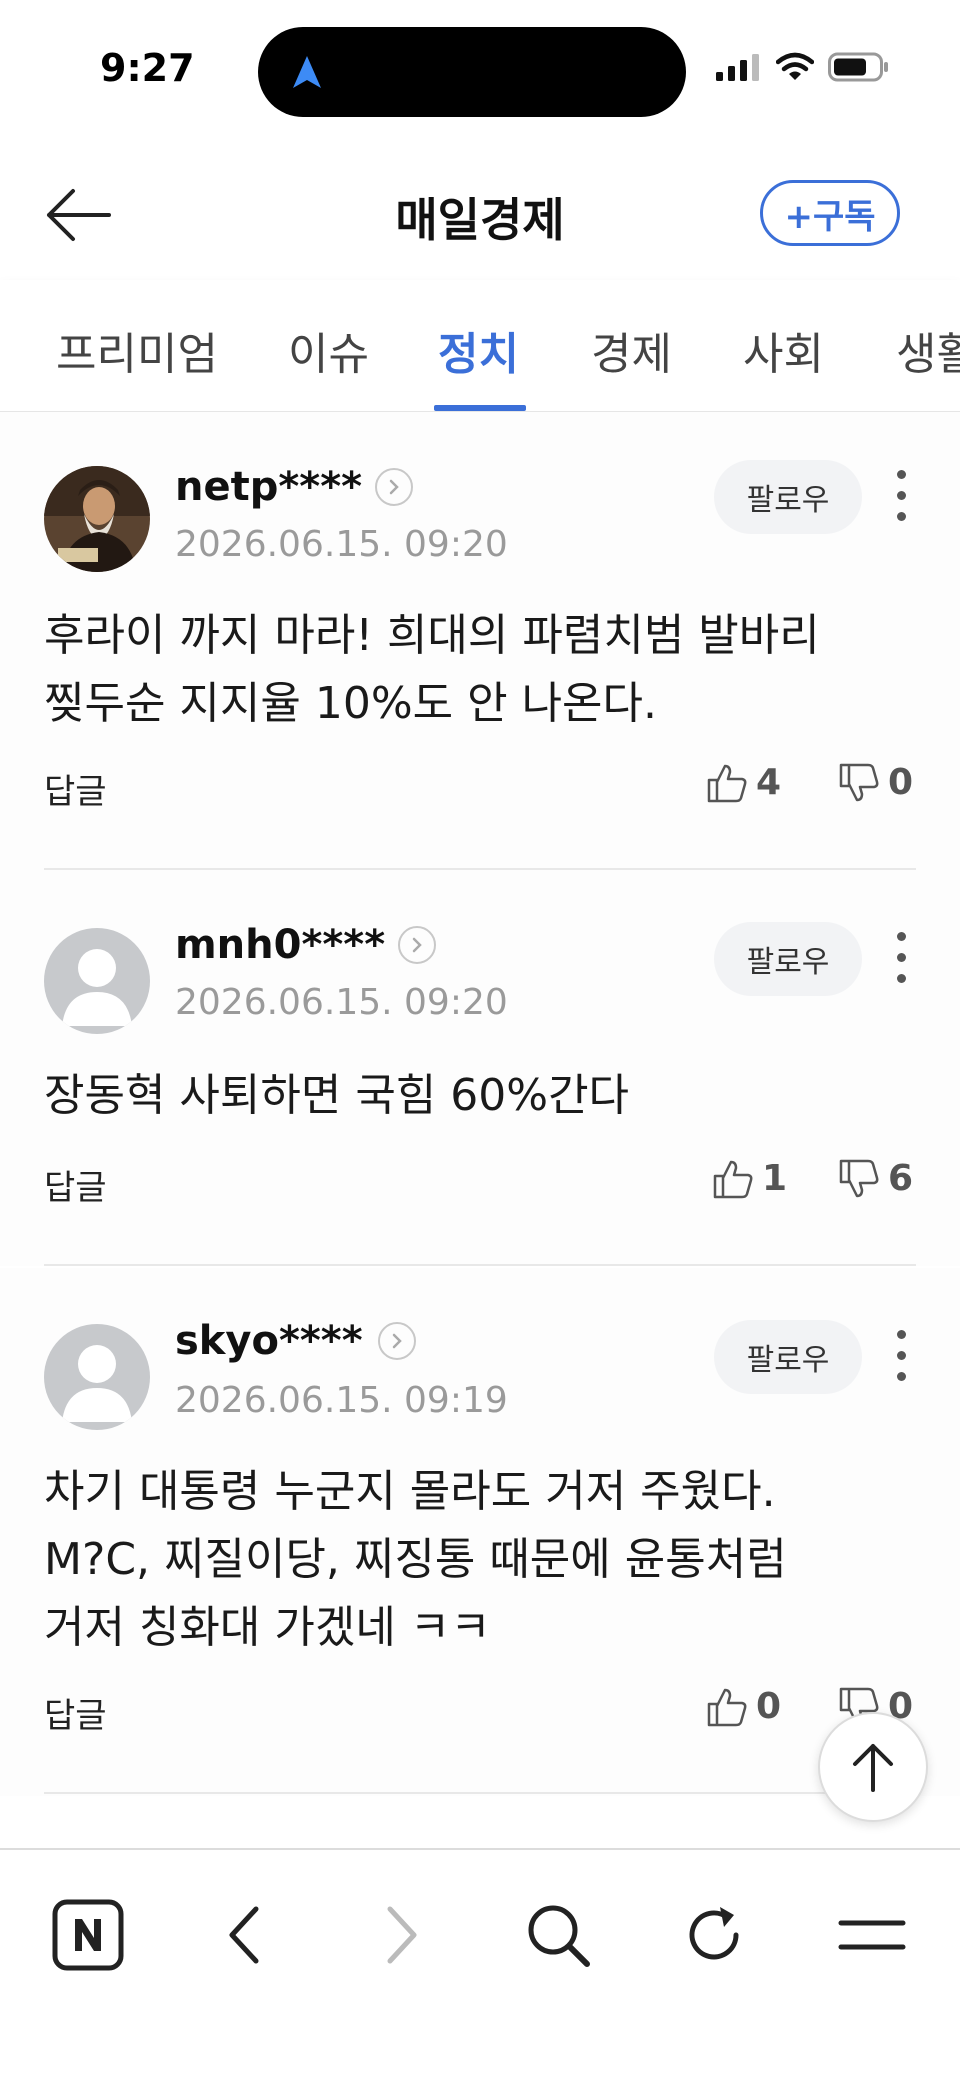  Describe the element at coordinates (631, 350) in the screenshot. I see `tab-economy: 경제` at that location.